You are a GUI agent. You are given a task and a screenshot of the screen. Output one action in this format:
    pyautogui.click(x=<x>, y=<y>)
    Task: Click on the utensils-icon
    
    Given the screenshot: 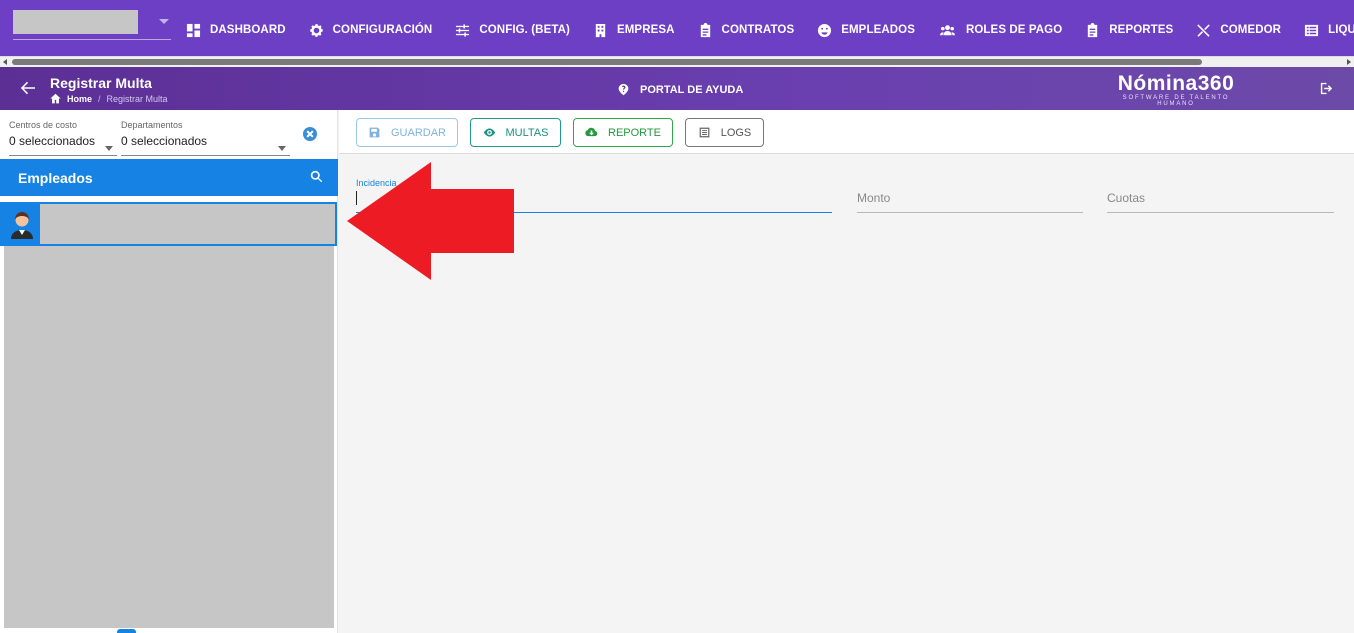 What is the action you would take?
    pyautogui.click(x=1204, y=30)
    